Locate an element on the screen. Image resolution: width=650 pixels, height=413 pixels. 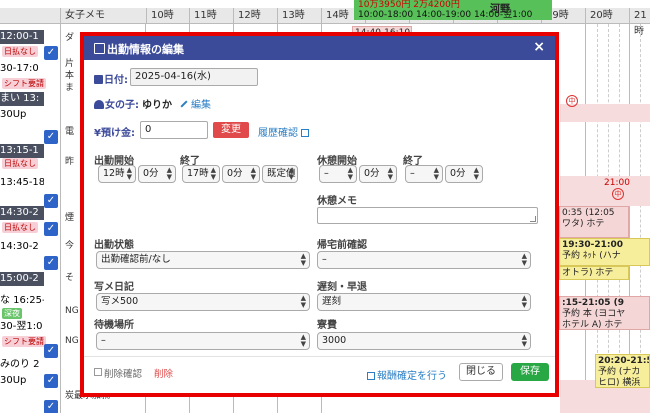
date-label: 日付: is located at coordinates (111, 78).